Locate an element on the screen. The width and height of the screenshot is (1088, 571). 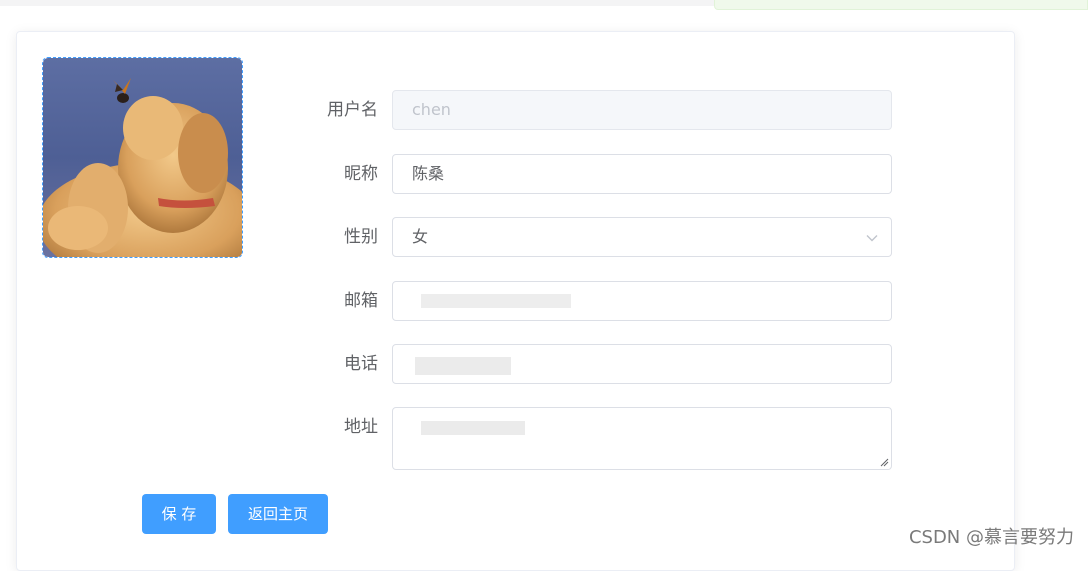
watermark-text: CSDN @慕言要努力 is located at coordinates (991, 537).